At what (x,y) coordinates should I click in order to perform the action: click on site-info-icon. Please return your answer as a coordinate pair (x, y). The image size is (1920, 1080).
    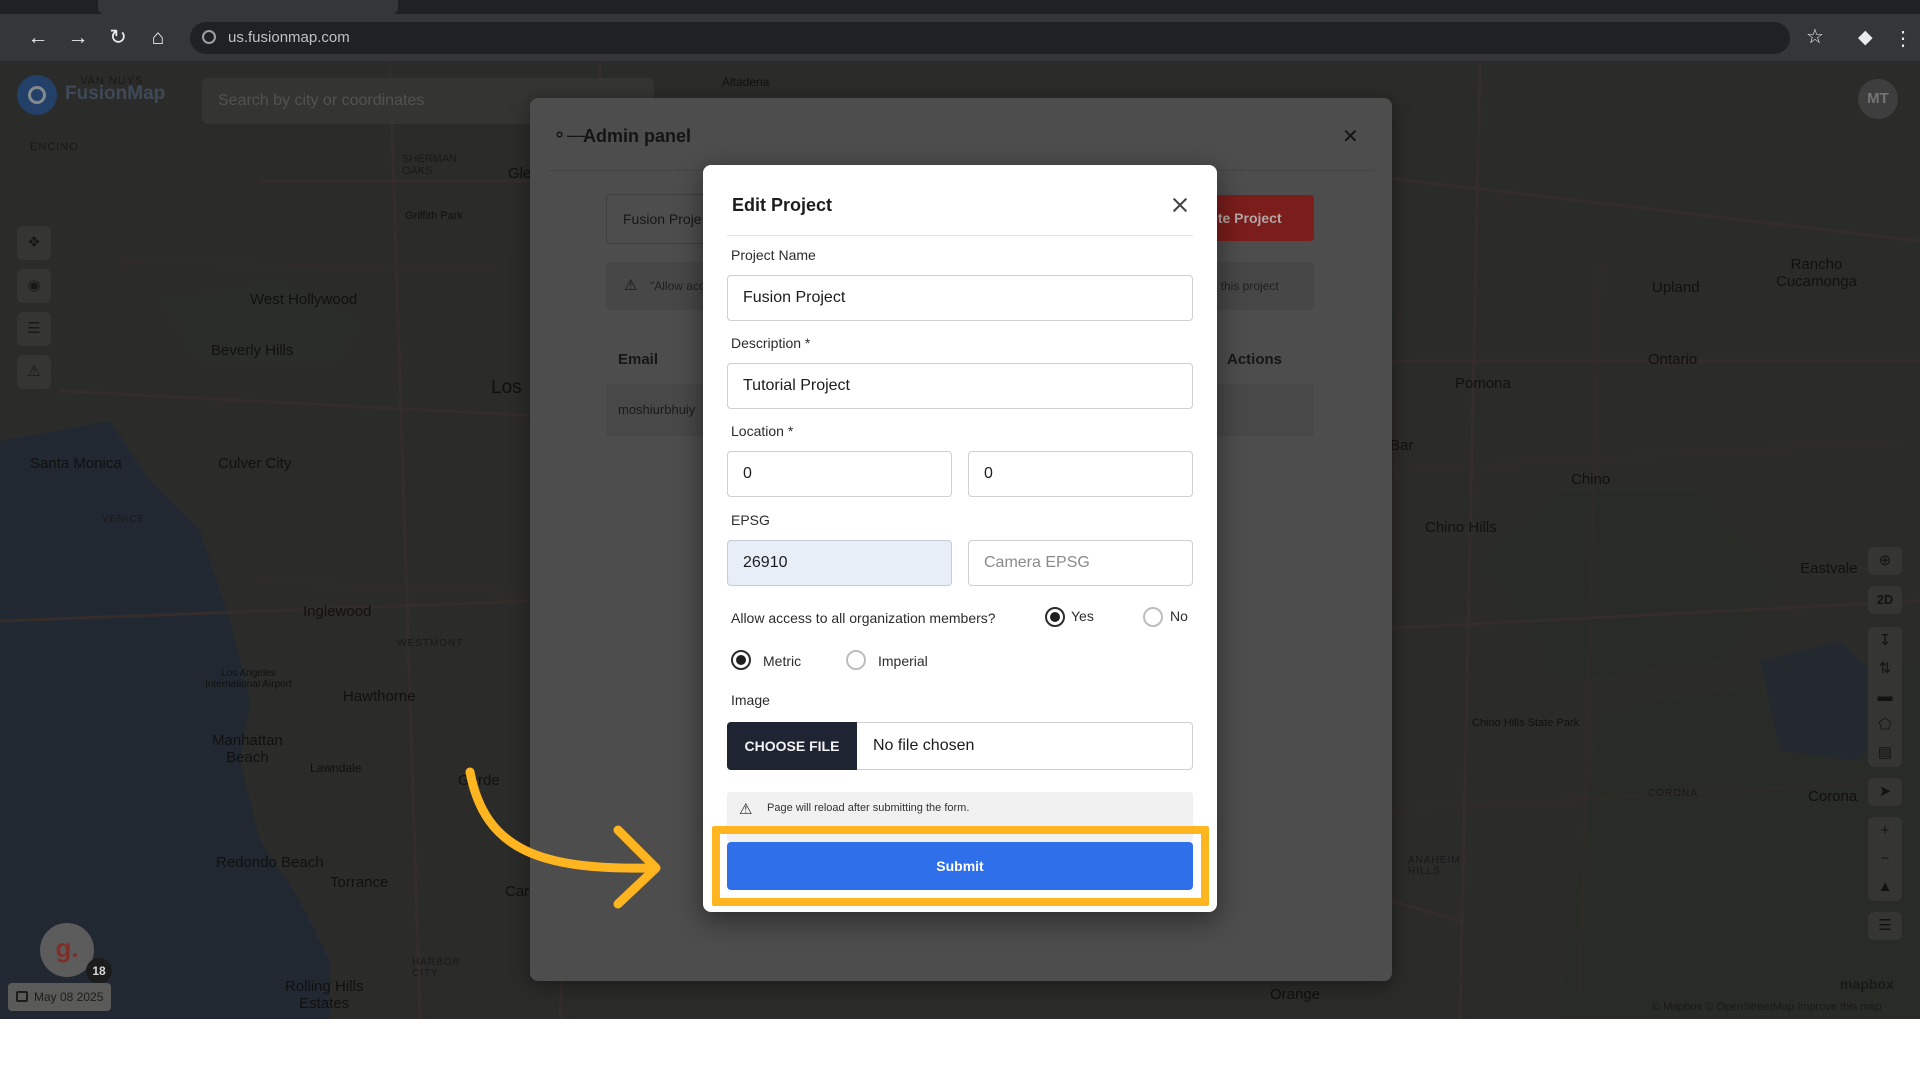
    Looking at the image, I should click on (209, 37).